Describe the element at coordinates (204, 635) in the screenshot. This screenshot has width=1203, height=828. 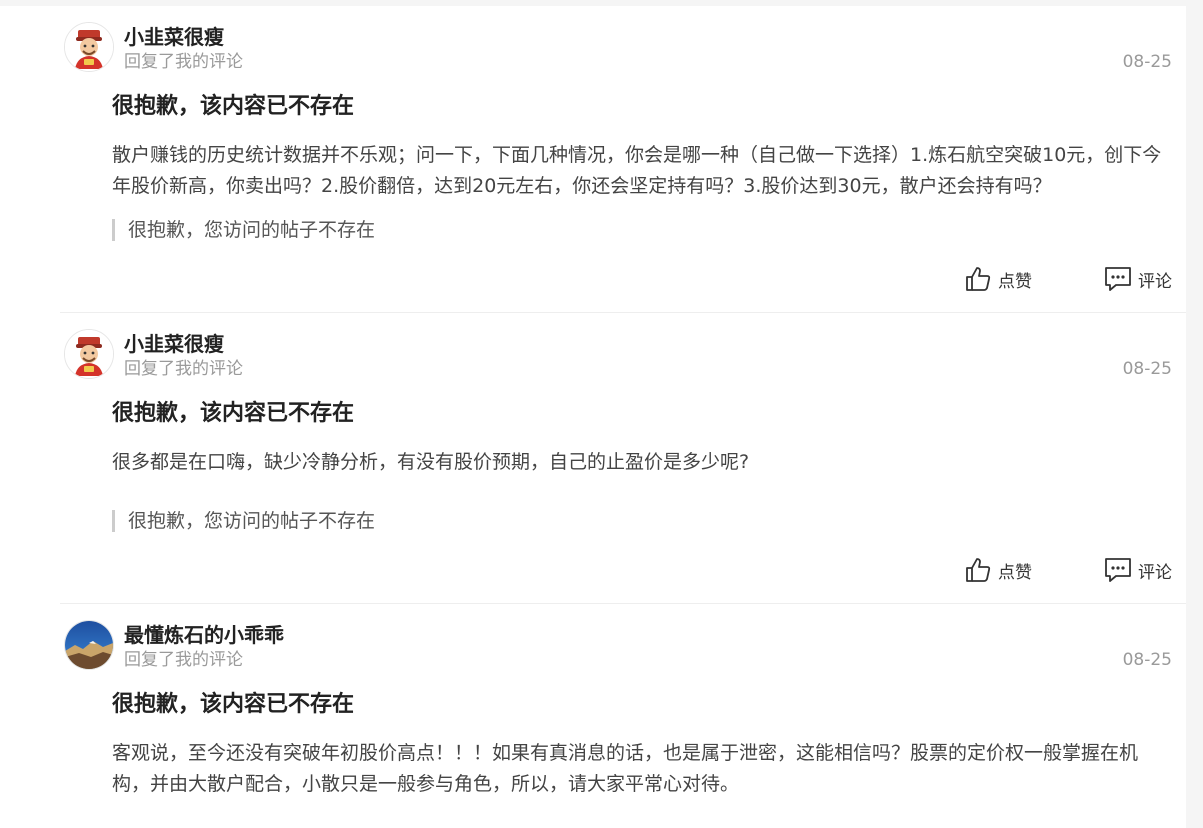
I see `user-name: 最懂炼石的小乖乖` at that location.